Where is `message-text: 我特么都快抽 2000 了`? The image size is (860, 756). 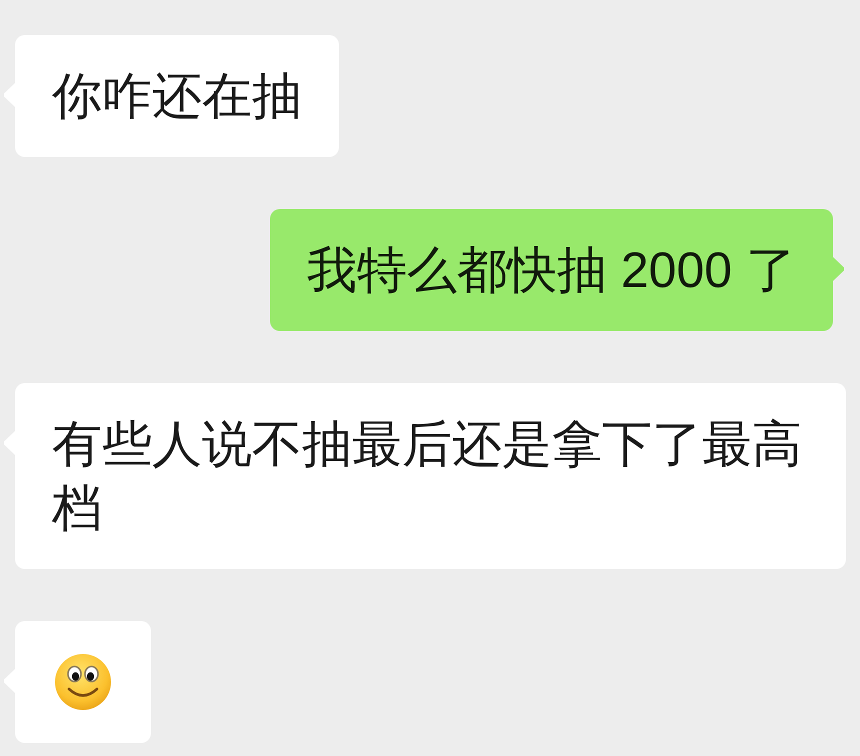 message-text: 我特么都快抽 2000 了 is located at coordinates (551, 270).